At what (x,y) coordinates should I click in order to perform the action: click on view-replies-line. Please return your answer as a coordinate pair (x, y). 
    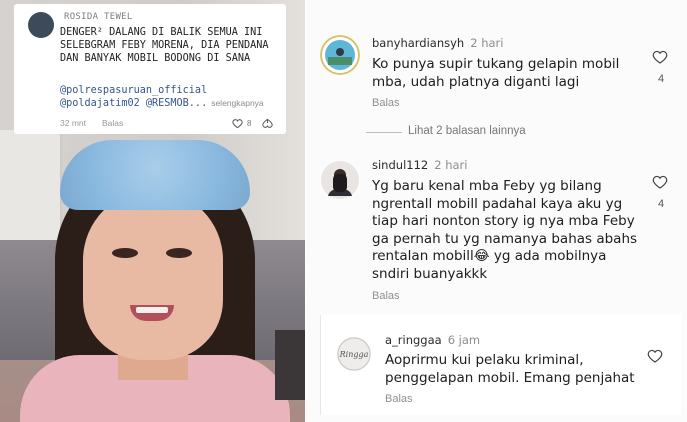
    Looking at the image, I should click on (384, 132).